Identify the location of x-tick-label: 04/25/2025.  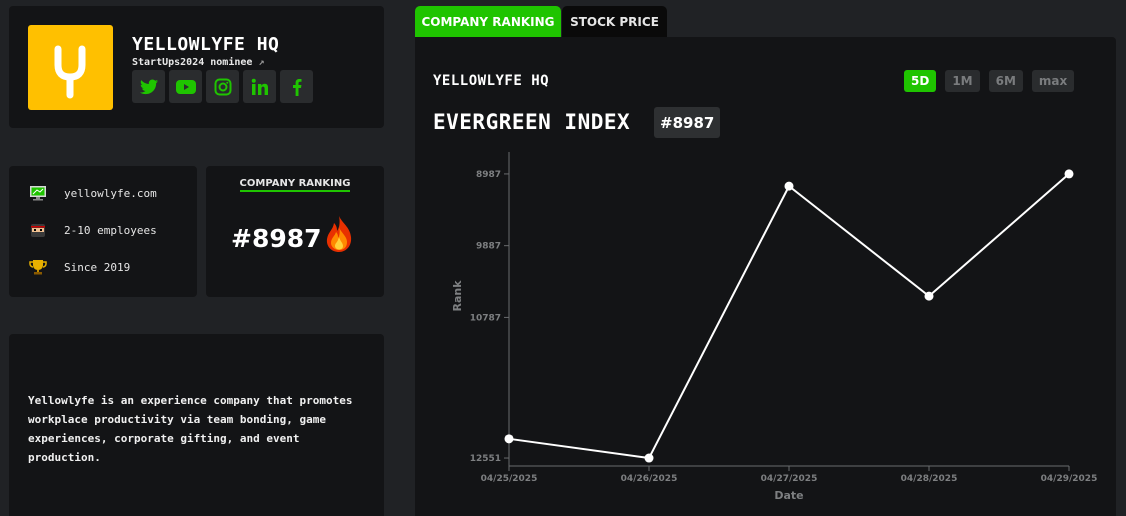
(509, 479).